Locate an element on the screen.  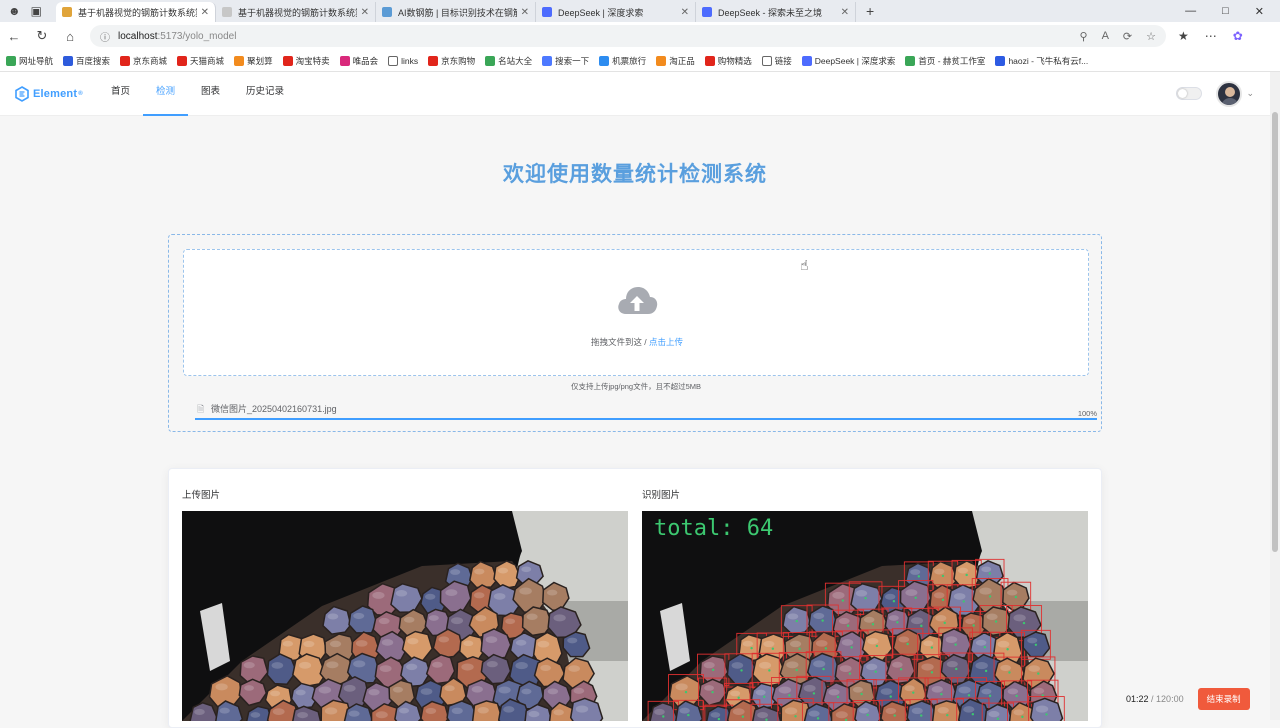
url-host: localhost is located at coordinates (138, 36).